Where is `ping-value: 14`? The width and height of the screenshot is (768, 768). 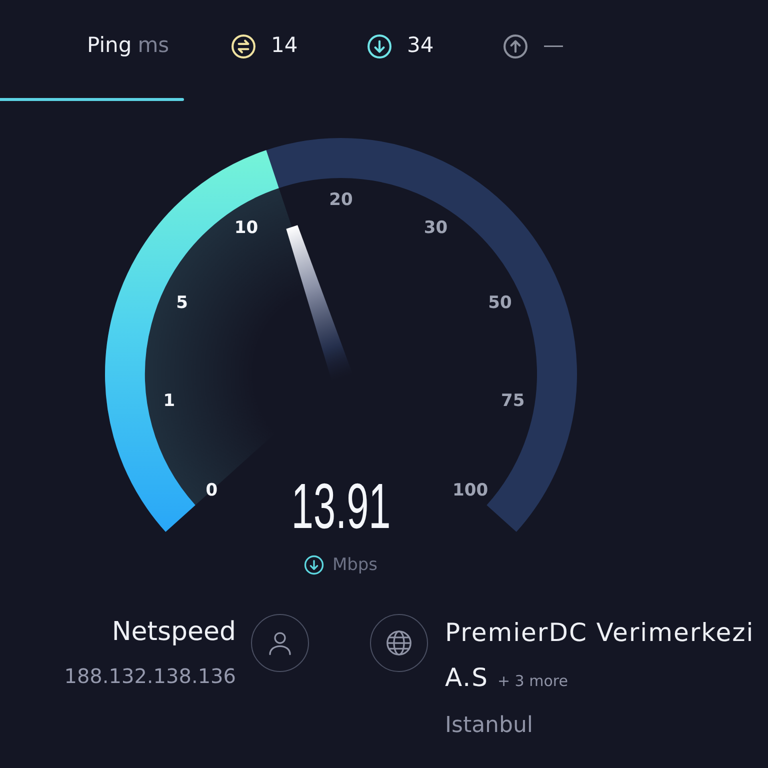 ping-value: 14 is located at coordinates (284, 46).